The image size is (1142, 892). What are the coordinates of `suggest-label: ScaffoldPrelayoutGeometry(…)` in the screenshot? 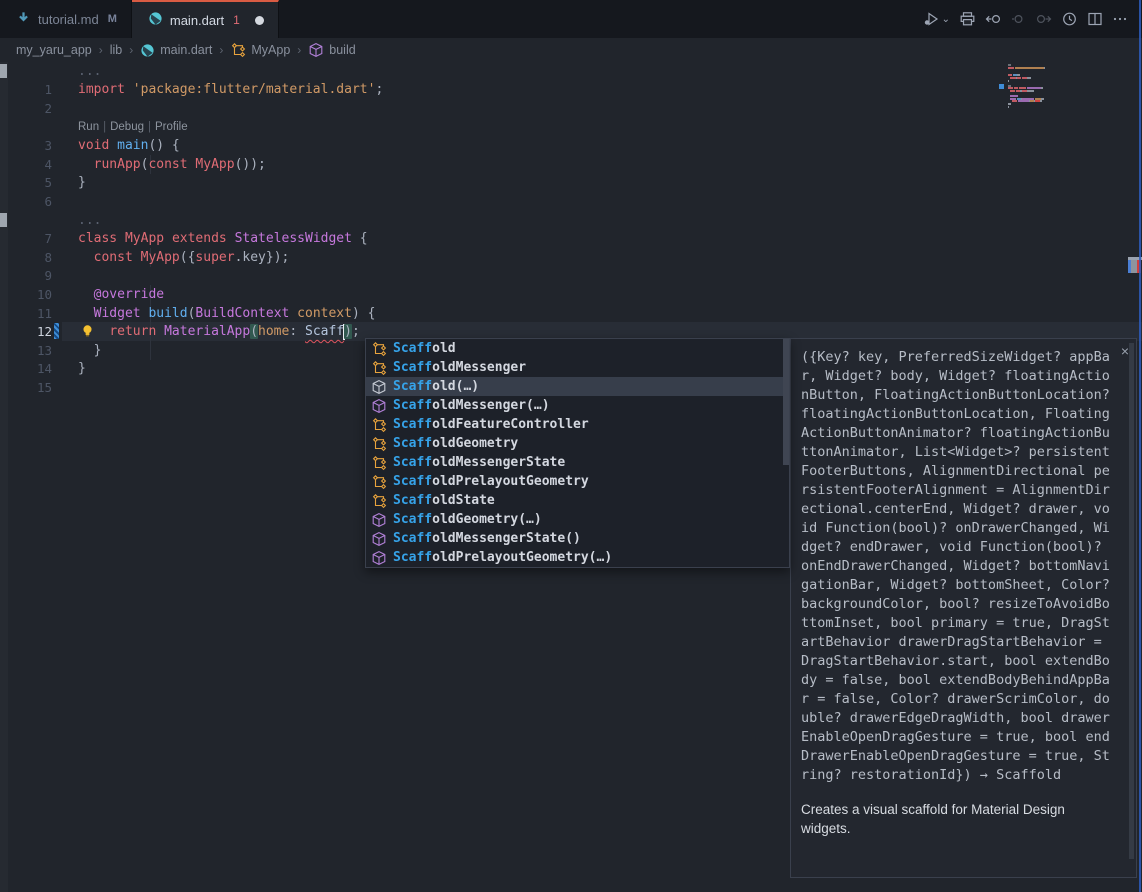 It's located at (503, 557).